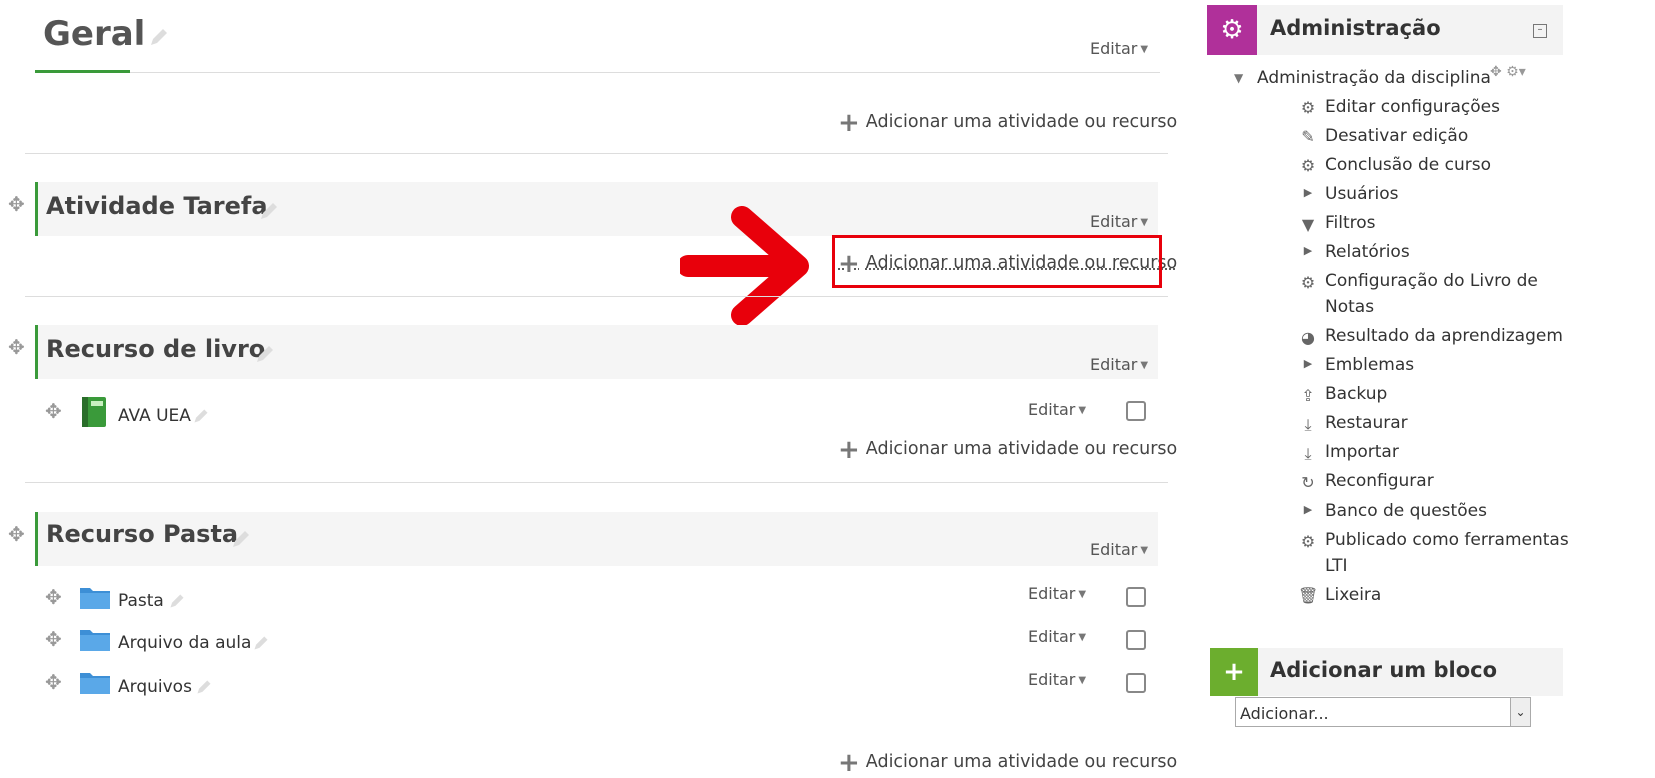 This screenshot has width=1655, height=778. What do you see at coordinates (184, 643) in the screenshot?
I see `activity-name: Arquivo da aula` at bounding box center [184, 643].